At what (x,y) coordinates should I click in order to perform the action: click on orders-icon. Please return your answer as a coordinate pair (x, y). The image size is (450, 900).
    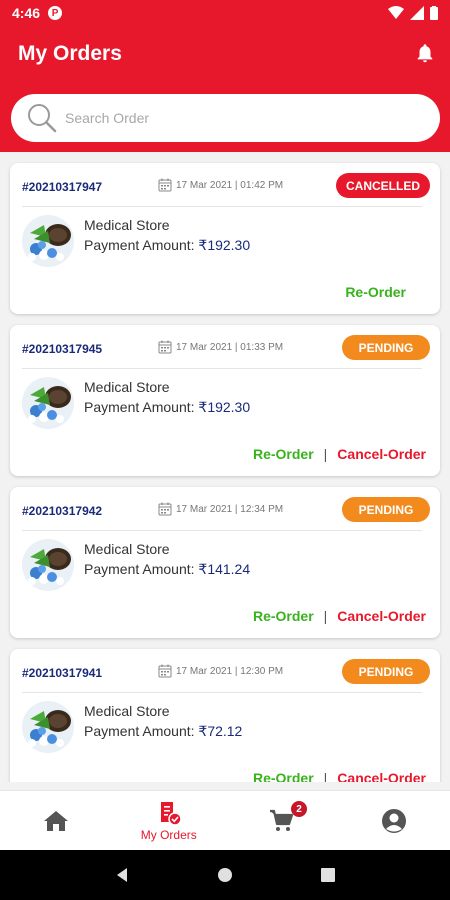
    Looking at the image, I should click on (171, 813).